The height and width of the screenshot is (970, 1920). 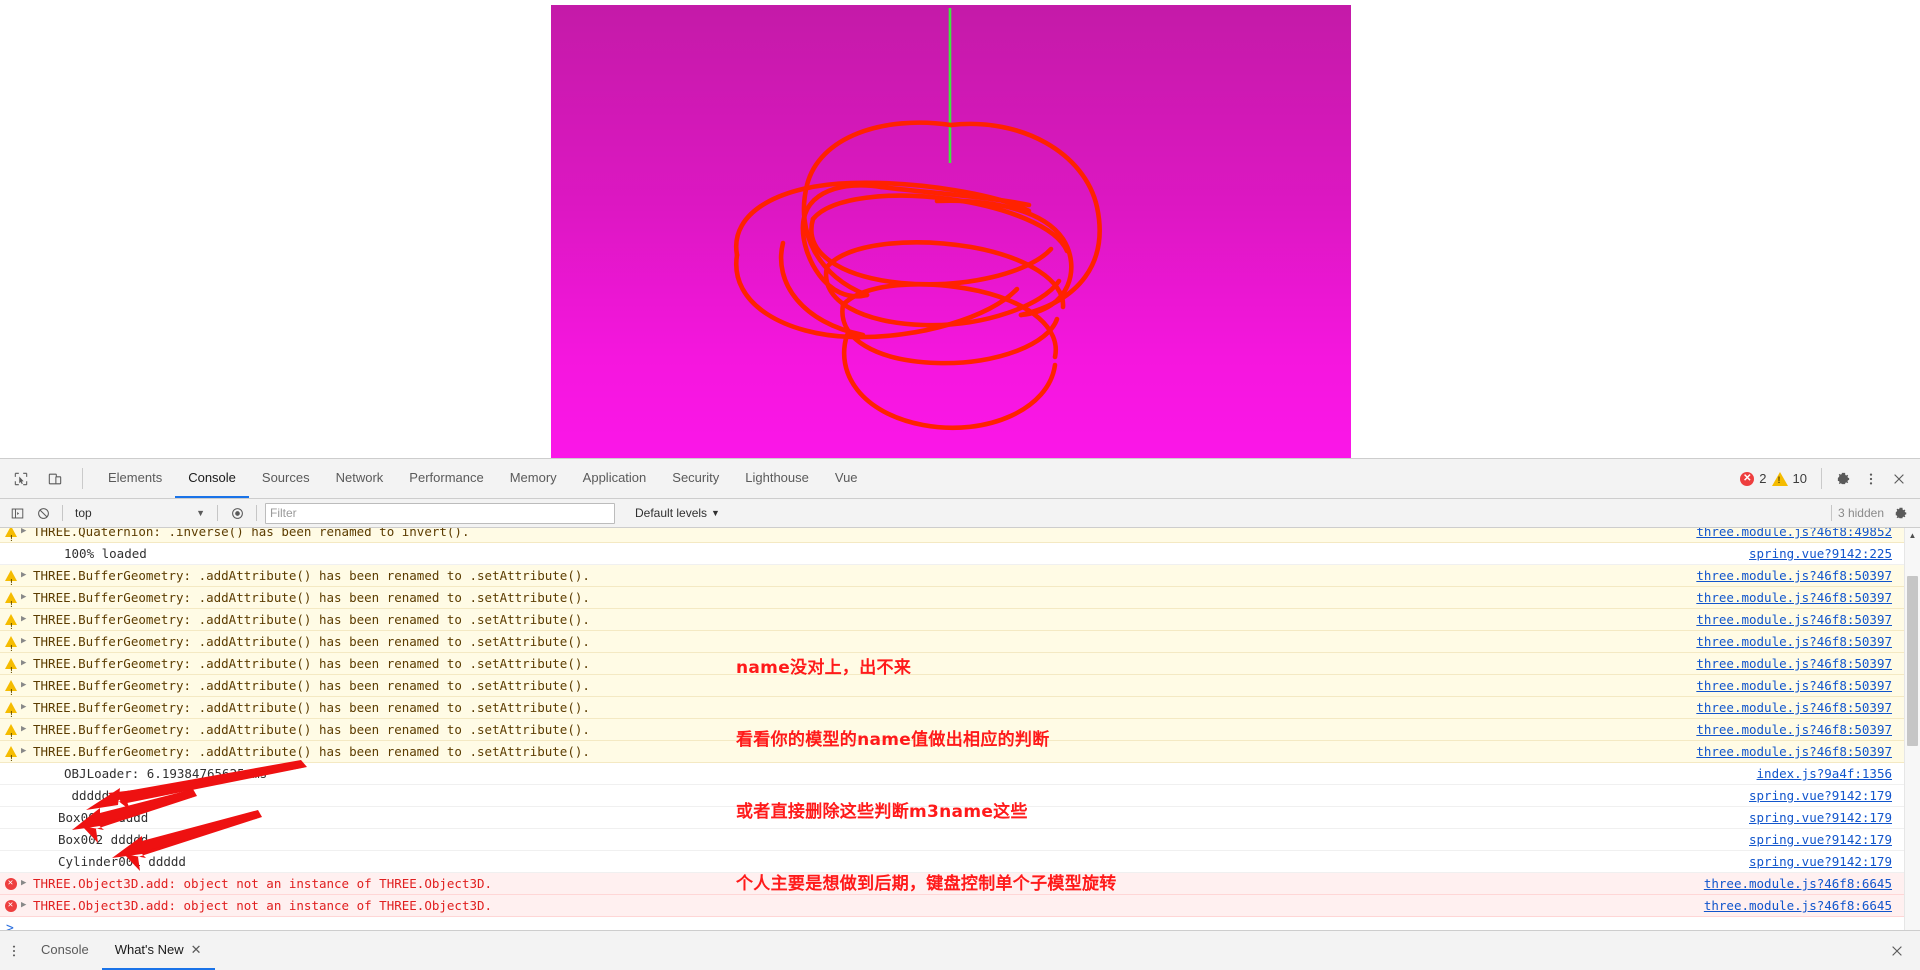 What do you see at coordinates (1843, 479) in the screenshot?
I see `settings-gear-icon` at bounding box center [1843, 479].